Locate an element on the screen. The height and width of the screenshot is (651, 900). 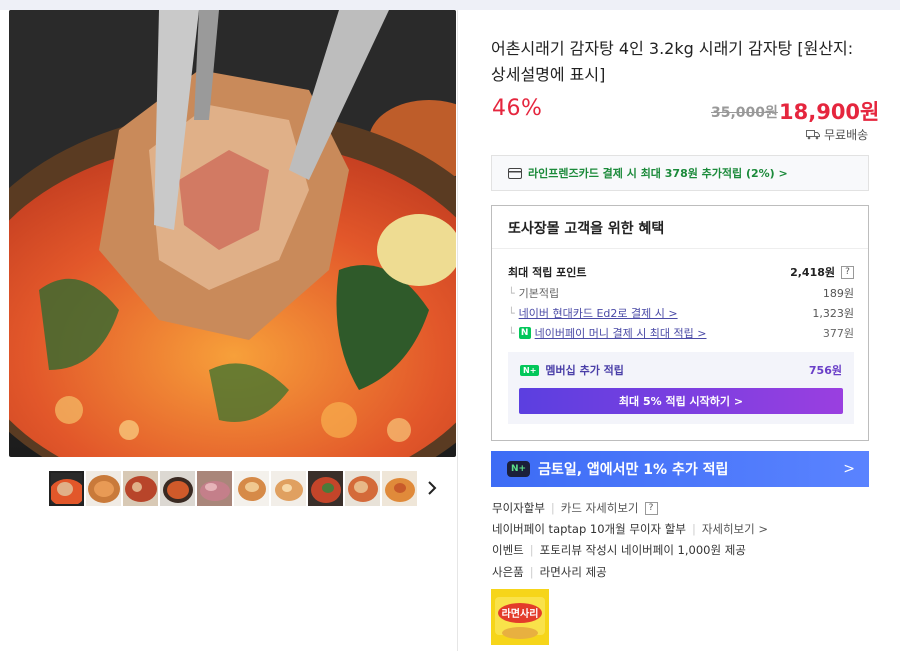
card-icon is located at coordinates (515, 173).